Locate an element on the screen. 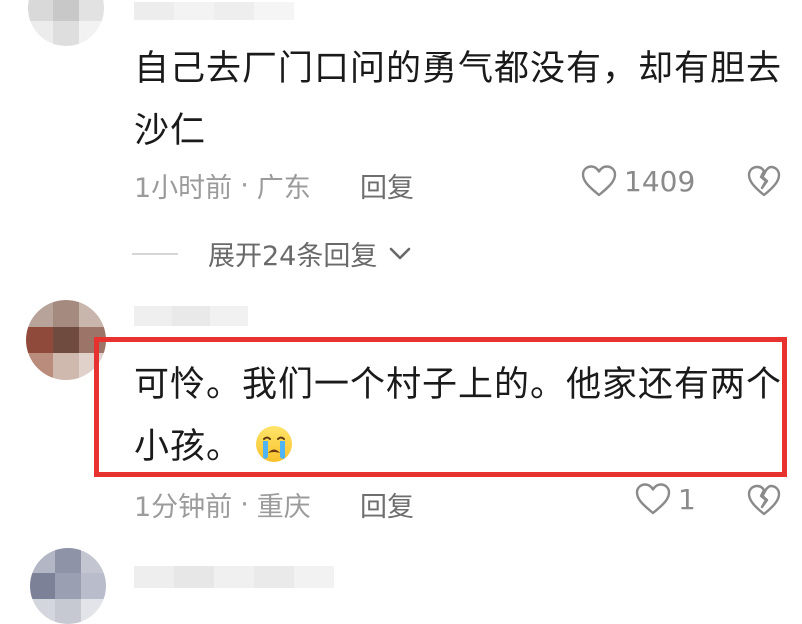 This screenshot has height=624, width=802. comment-meta: 1小时前 · 广东 is located at coordinates (222, 185).